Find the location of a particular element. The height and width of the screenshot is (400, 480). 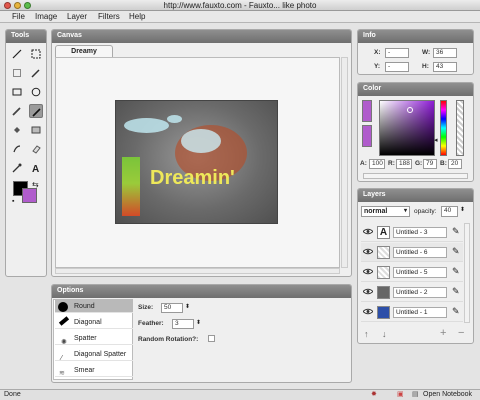

alpha-input: 100 is located at coordinates (377, 164).